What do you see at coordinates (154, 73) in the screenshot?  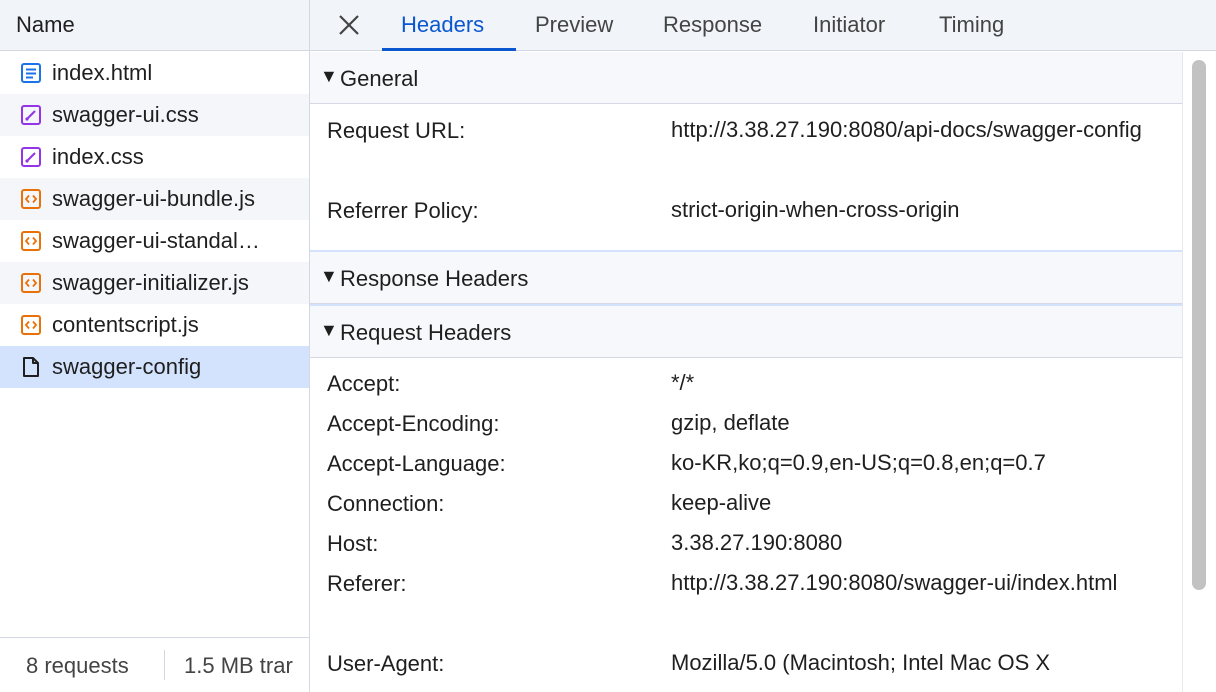 I see `request-row-index-html: index.html` at bounding box center [154, 73].